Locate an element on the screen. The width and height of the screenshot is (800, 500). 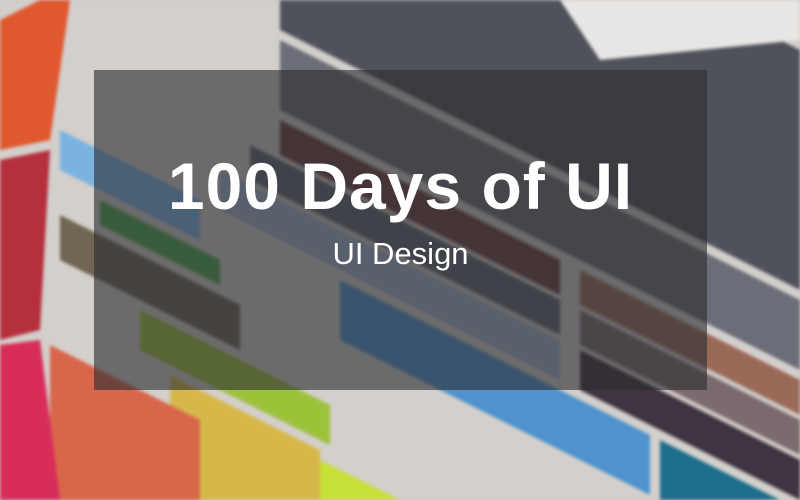
banner-title: 100 Days of UI is located at coordinates (400, 186).